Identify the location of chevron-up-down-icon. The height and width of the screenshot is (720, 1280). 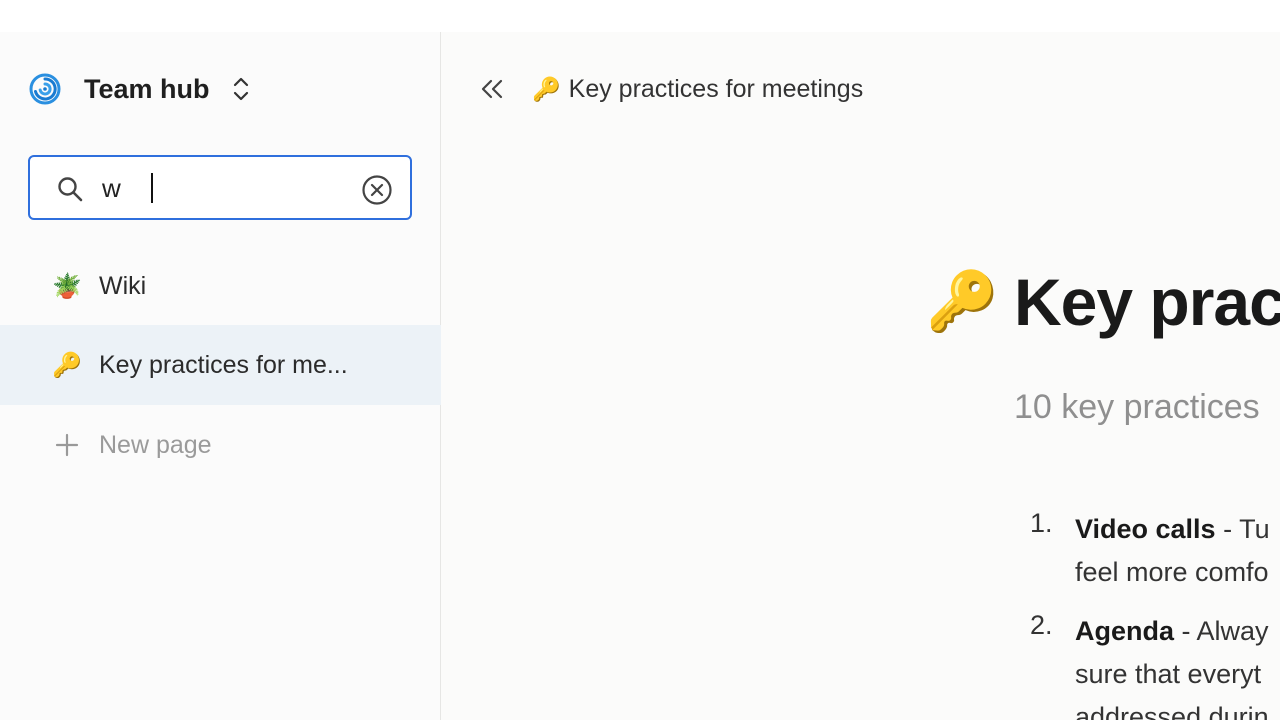
(242, 89).